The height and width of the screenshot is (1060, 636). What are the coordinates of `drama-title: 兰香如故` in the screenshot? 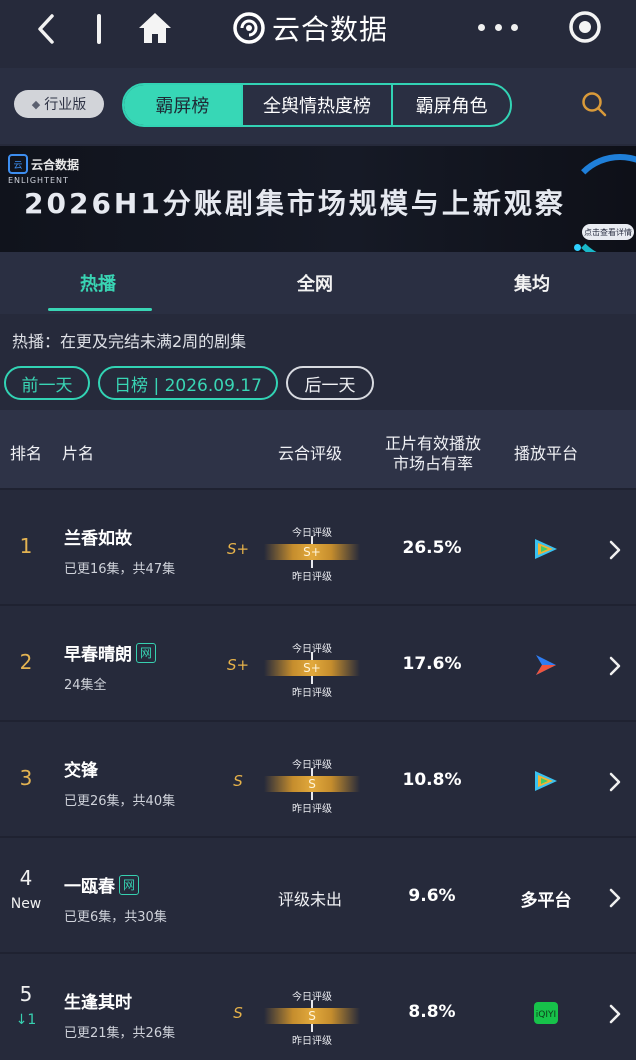 It's located at (98, 536).